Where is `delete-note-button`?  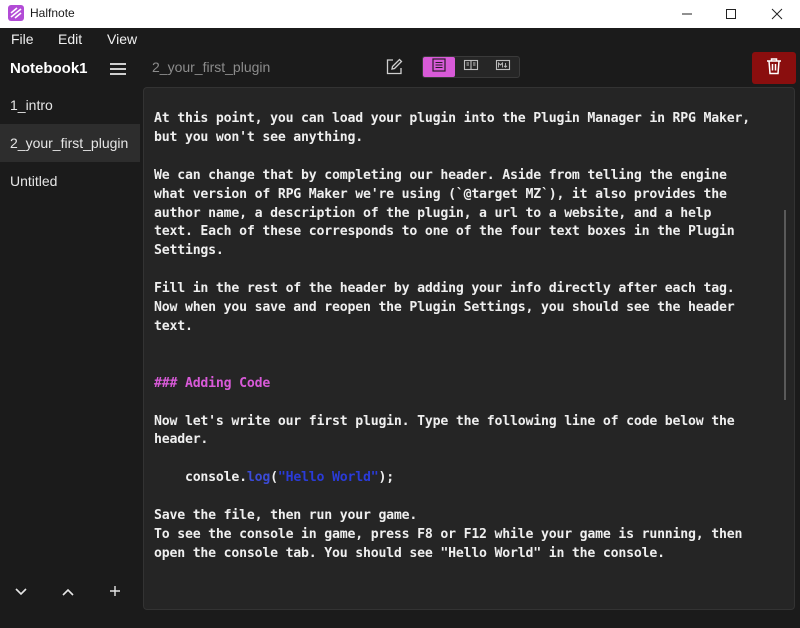
delete-note-button is located at coordinates (774, 68).